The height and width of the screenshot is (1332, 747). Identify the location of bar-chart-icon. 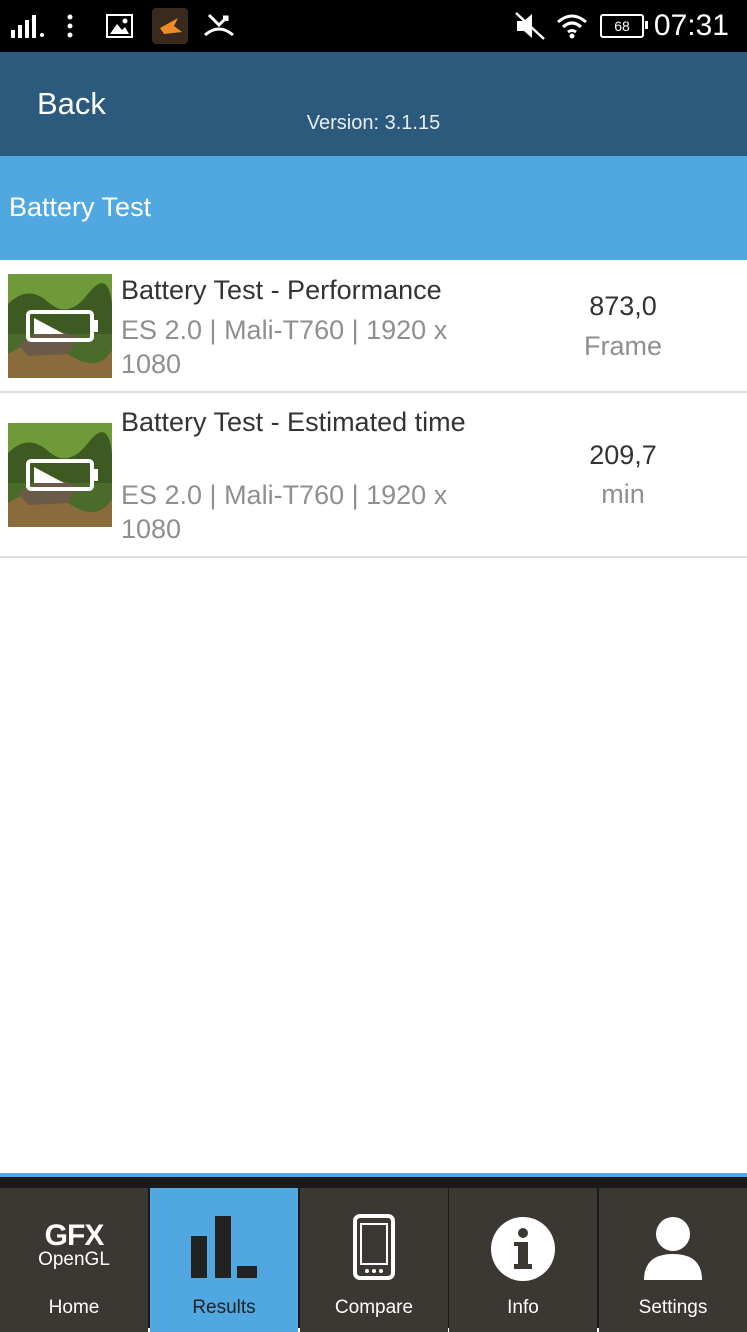
(224, 1248).